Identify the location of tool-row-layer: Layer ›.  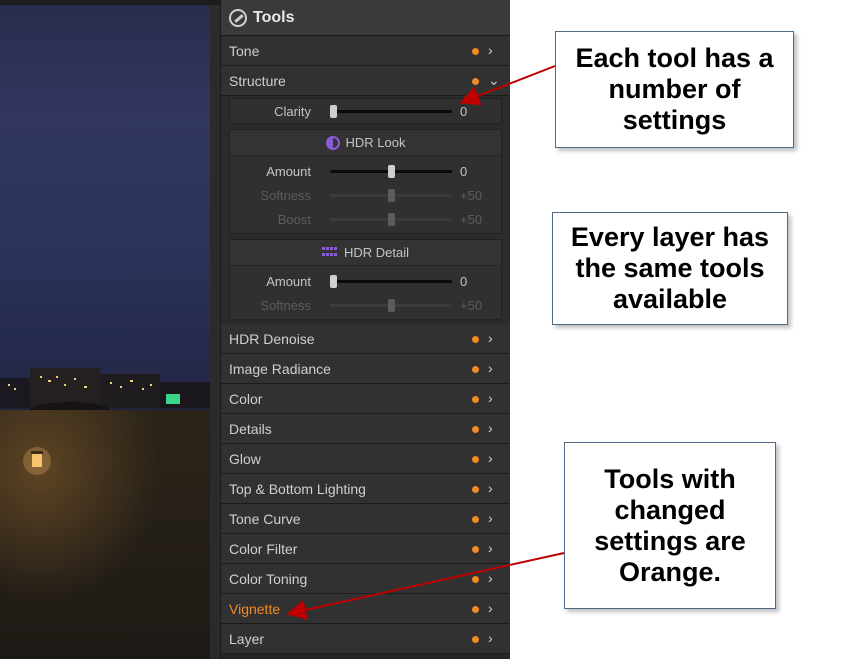
(365, 639).